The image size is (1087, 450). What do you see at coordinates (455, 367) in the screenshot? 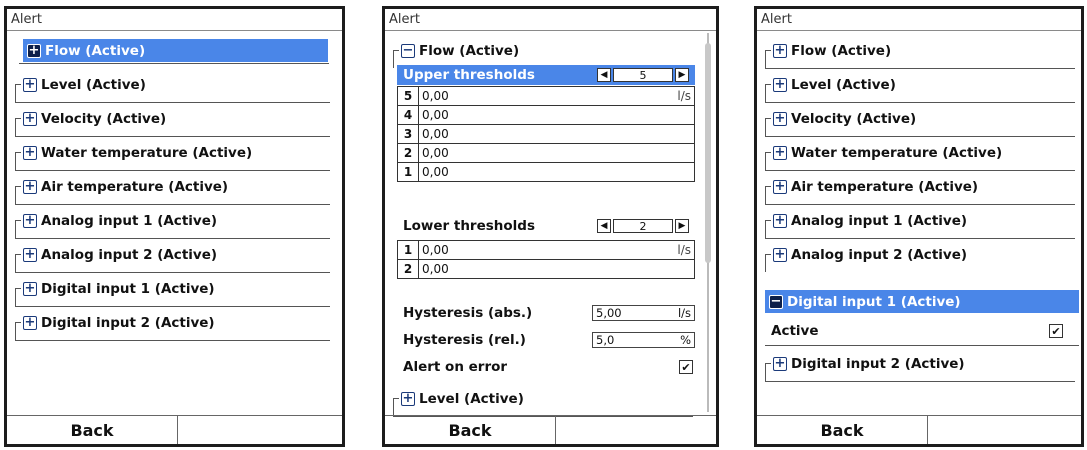
I see `alert-on-error-label: Alert on error` at bounding box center [455, 367].